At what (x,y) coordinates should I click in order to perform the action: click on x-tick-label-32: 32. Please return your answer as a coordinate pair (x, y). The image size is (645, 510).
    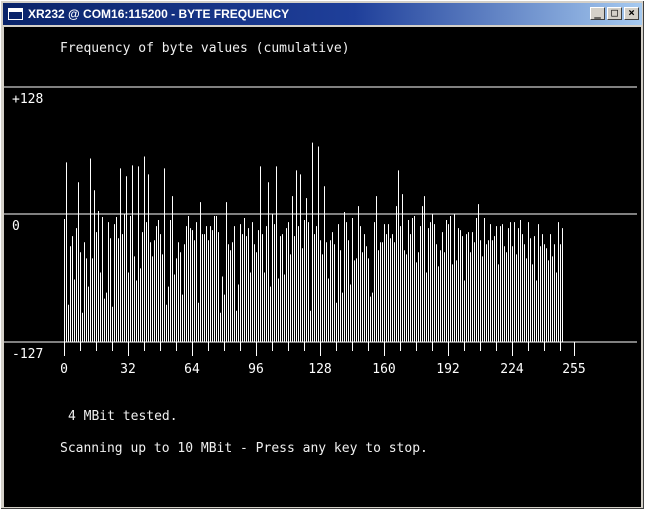
    Looking at the image, I should click on (128, 369).